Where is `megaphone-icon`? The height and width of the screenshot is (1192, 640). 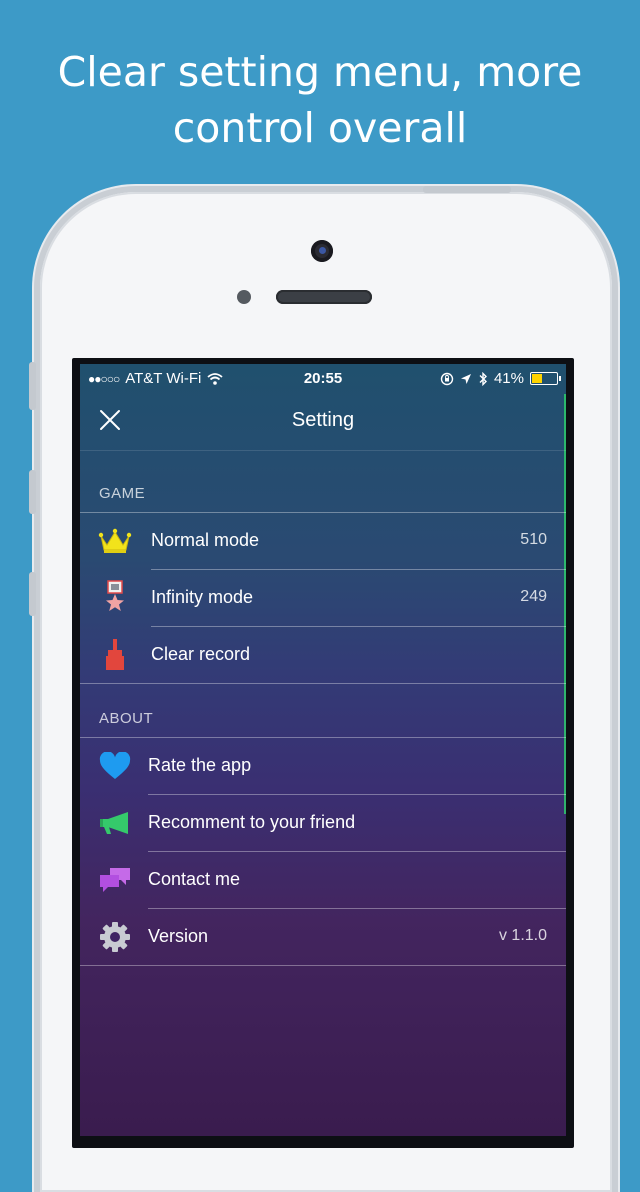 megaphone-icon is located at coordinates (115, 823).